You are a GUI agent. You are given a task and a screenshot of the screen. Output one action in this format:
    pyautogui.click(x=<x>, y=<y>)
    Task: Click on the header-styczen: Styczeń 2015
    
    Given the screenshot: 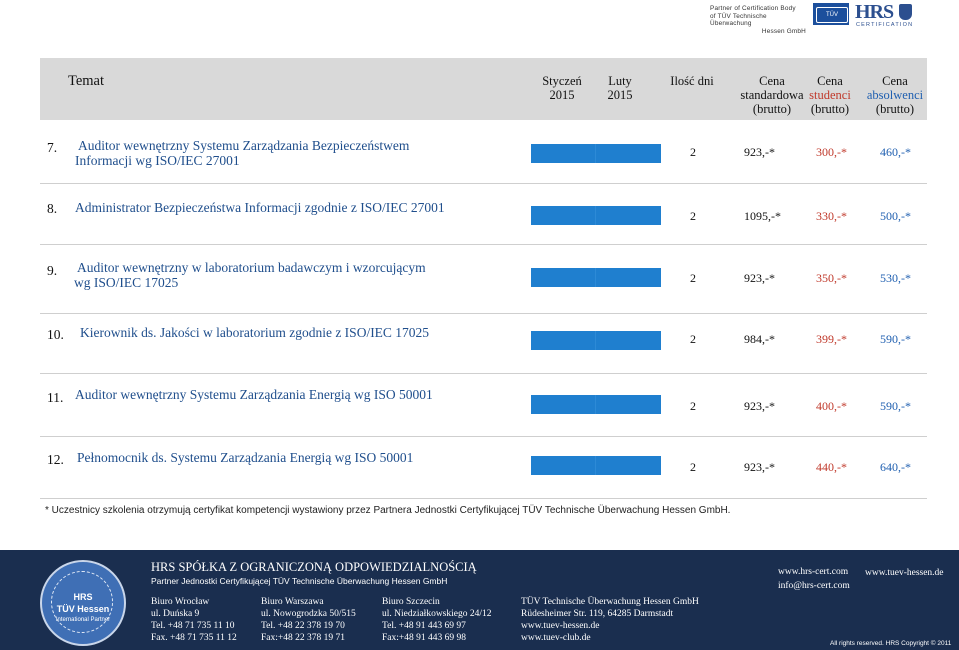 What is the action you would take?
    pyautogui.click(x=562, y=88)
    